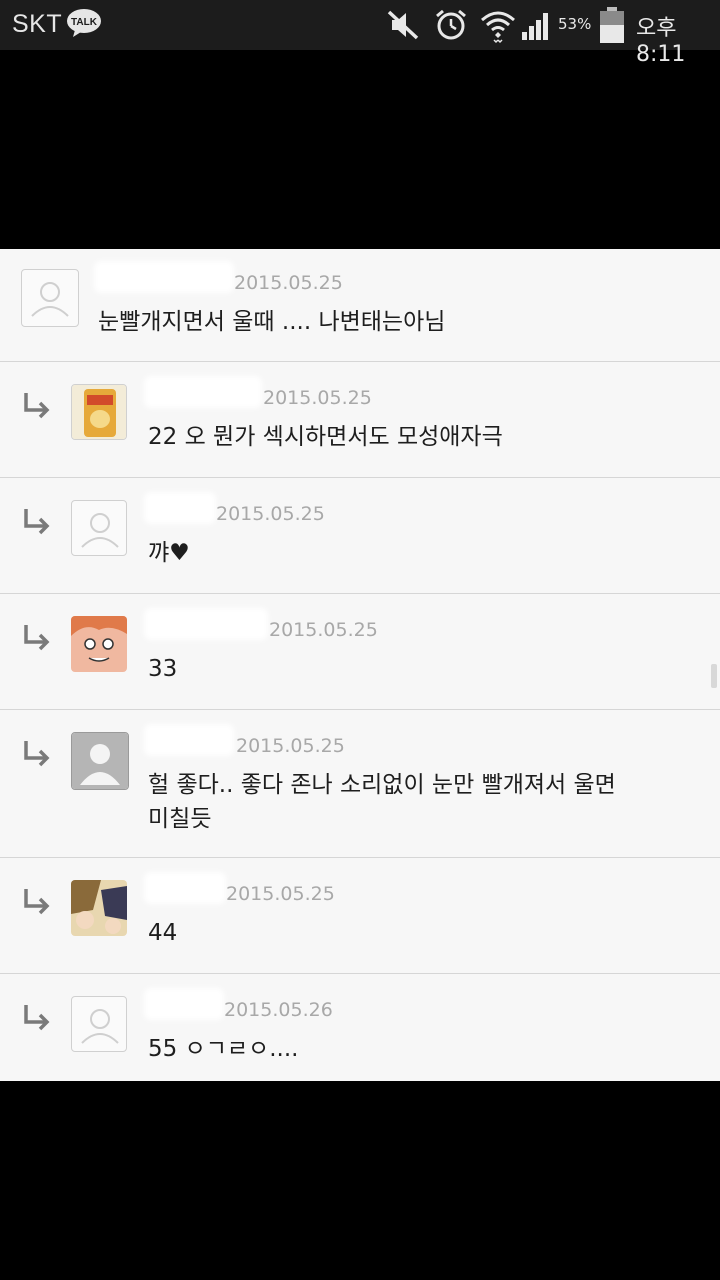 This screenshot has width=720, height=1280. Describe the element at coordinates (100, 761) in the screenshot. I see `gray-silhouette-avatar` at that location.